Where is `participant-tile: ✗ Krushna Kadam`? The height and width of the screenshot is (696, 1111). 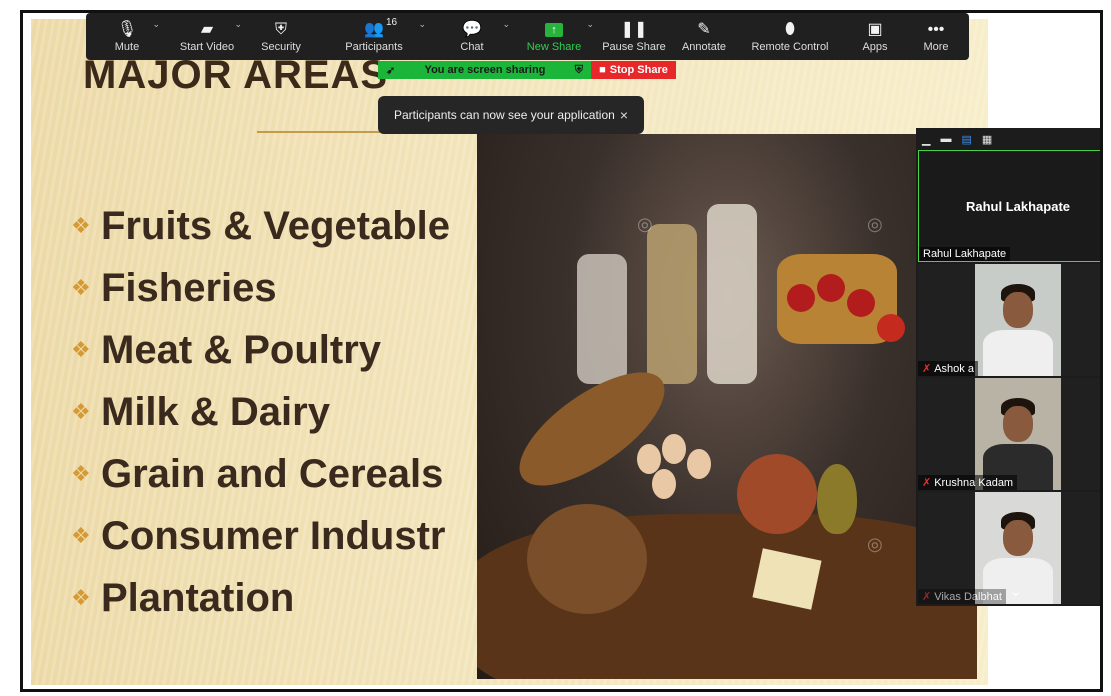 participant-tile: ✗ Krushna Kadam is located at coordinates (1009, 434).